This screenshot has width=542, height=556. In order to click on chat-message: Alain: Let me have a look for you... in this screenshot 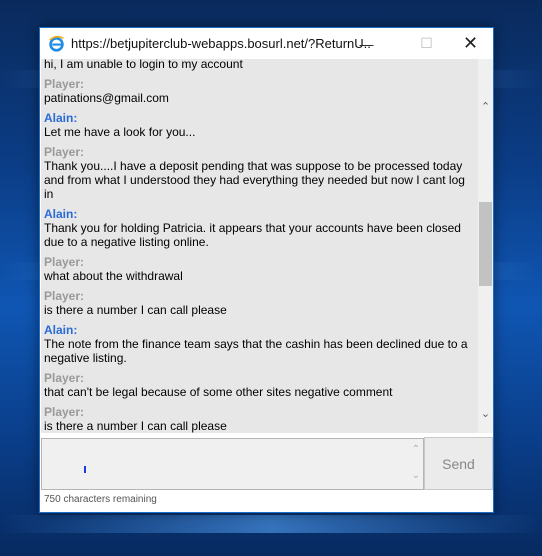, I will do `click(258, 125)`.